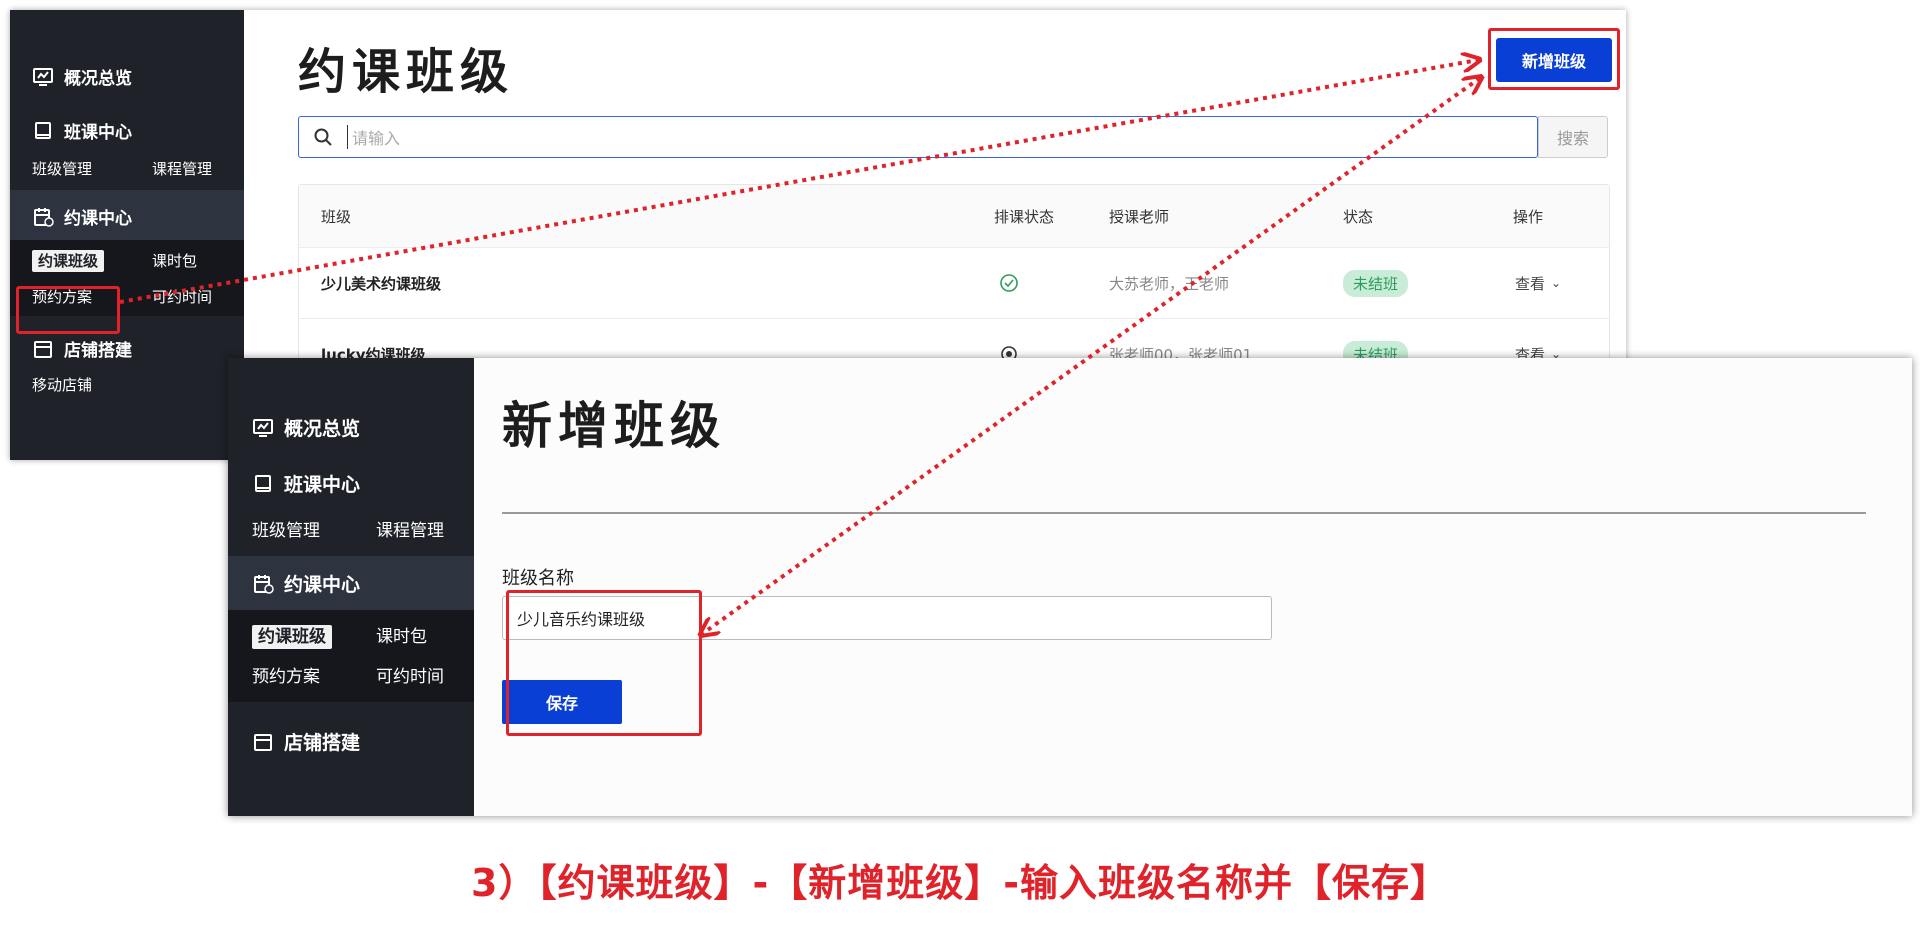 This screenshot has width=1920, height=926. Describe the element at coordinates (1009, 283) in the screenshot. I see `check-circle-icon` at that location.